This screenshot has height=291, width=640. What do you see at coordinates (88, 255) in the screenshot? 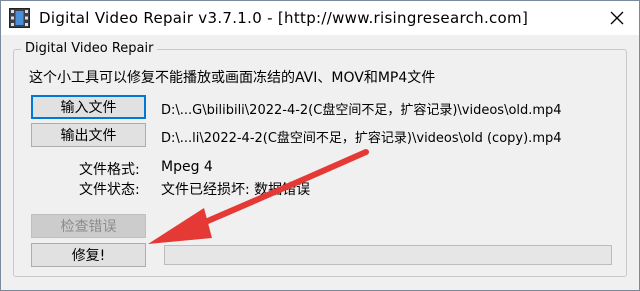
I see `repair-button: 修复!` at bounding box center [88, 255].